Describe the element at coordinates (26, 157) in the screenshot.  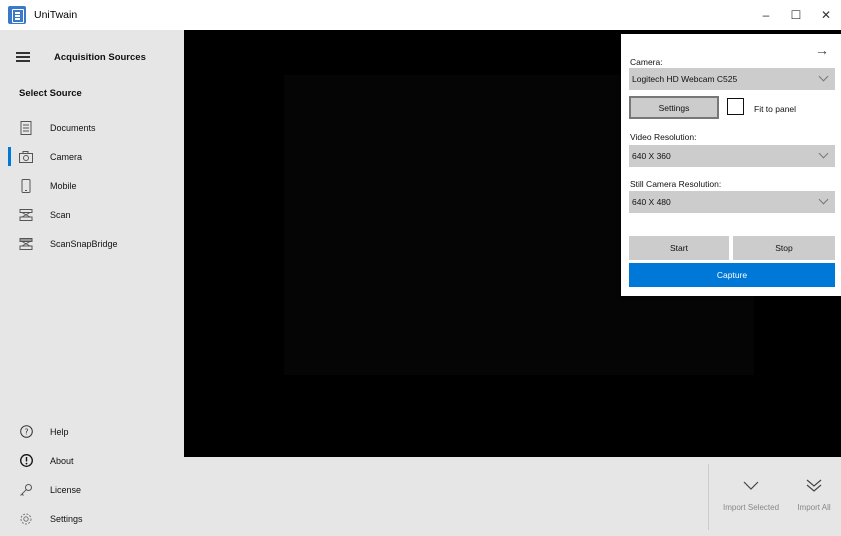
I see `camera-icon` at that location.